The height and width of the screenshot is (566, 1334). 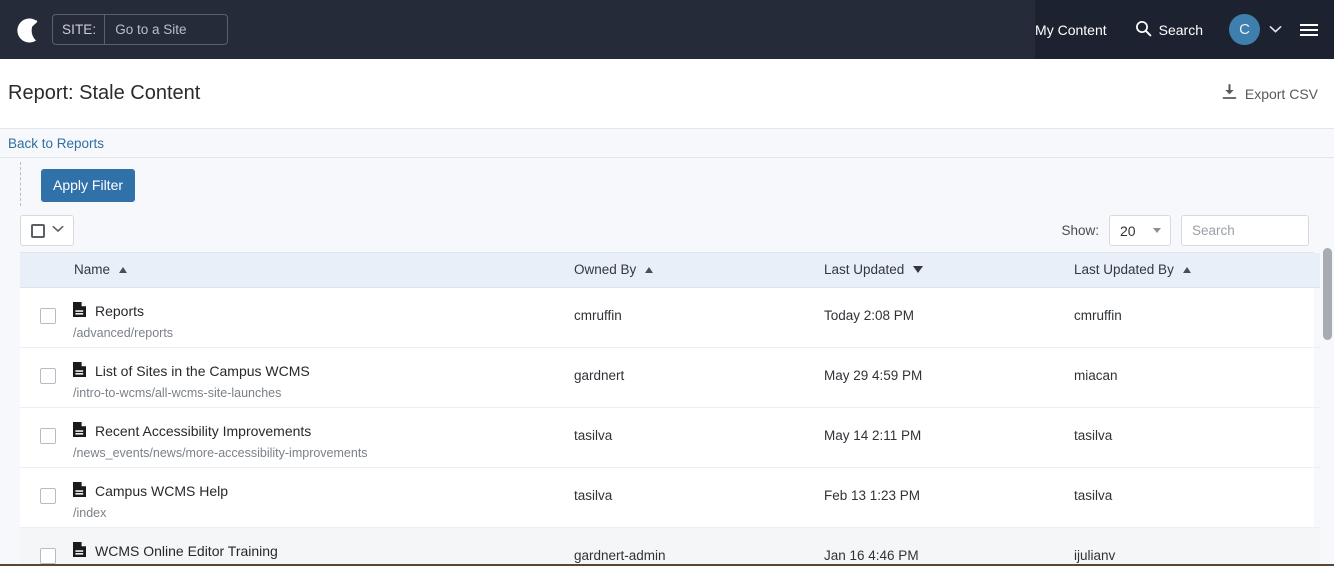 I want to click on row-name-link: Reports, so click(x=119, y=311).